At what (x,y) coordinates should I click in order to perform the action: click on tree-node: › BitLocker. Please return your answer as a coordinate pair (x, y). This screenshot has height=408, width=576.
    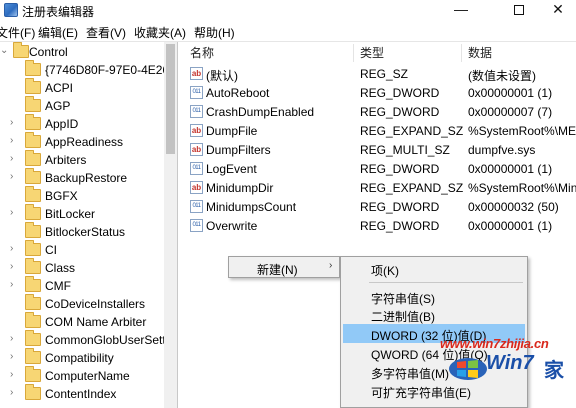
    Looking at the image, I should click on (82, 213).